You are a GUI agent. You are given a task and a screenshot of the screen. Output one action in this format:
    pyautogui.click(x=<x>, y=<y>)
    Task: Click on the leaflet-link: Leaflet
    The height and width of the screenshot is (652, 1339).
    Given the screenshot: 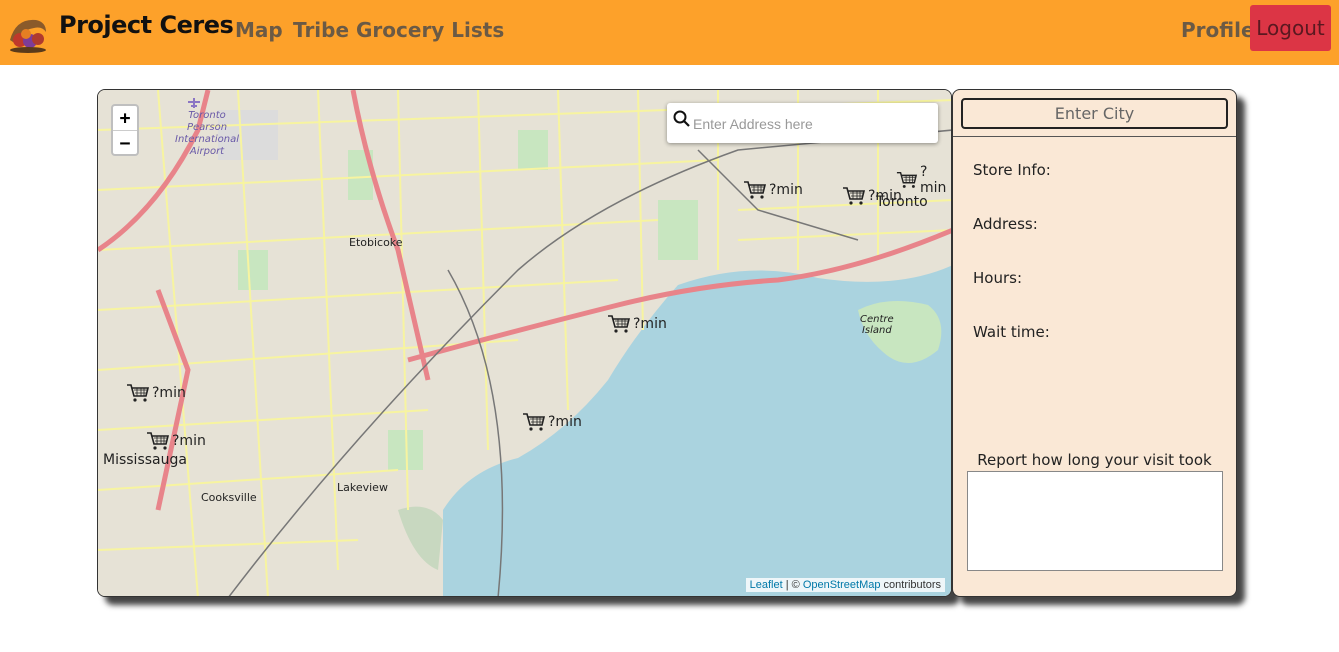 What is the action you would take?
    pyautogui.click(x=766, y=585)
    